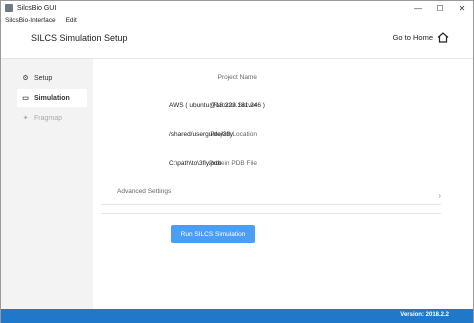 The image size is (474, 323). I want to click on app-icon, so click(9, 8).